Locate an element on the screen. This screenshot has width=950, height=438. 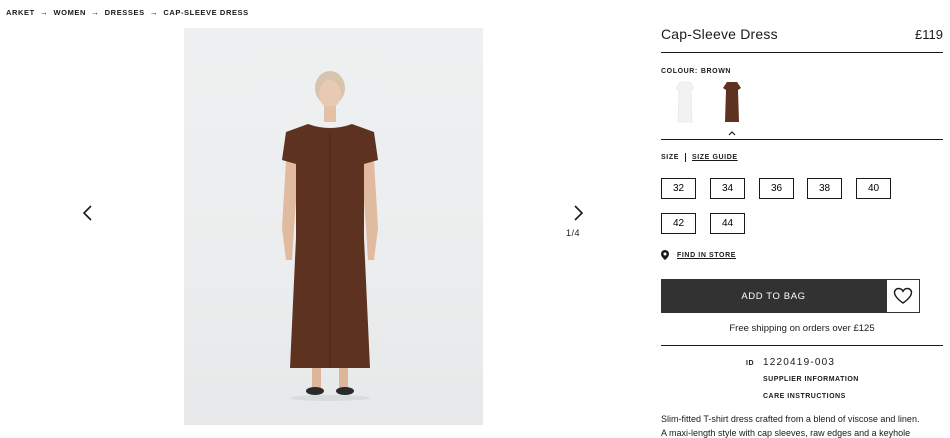
product-price: £119 is located at coordinates (929, 34).